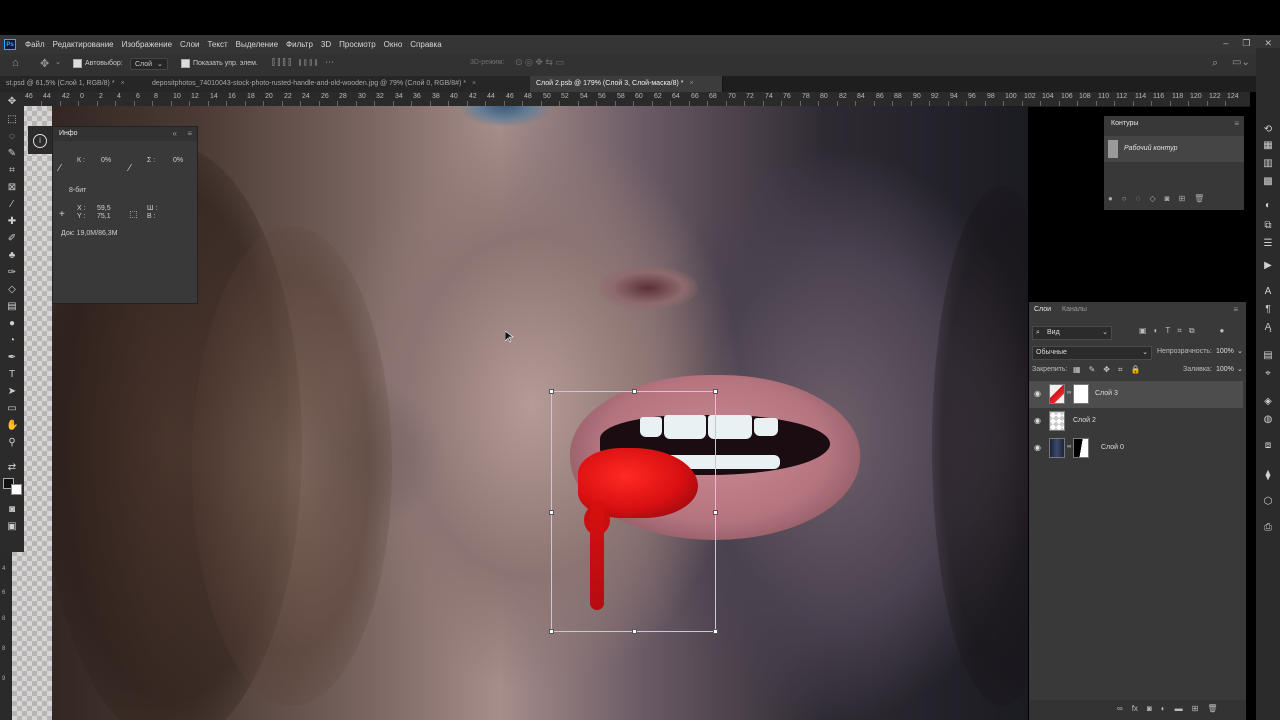 The height and width of the screenshot is (720, 1280). I want to click on blend-mode-dropdown: Обычные ⌄, so click(1092, 353).